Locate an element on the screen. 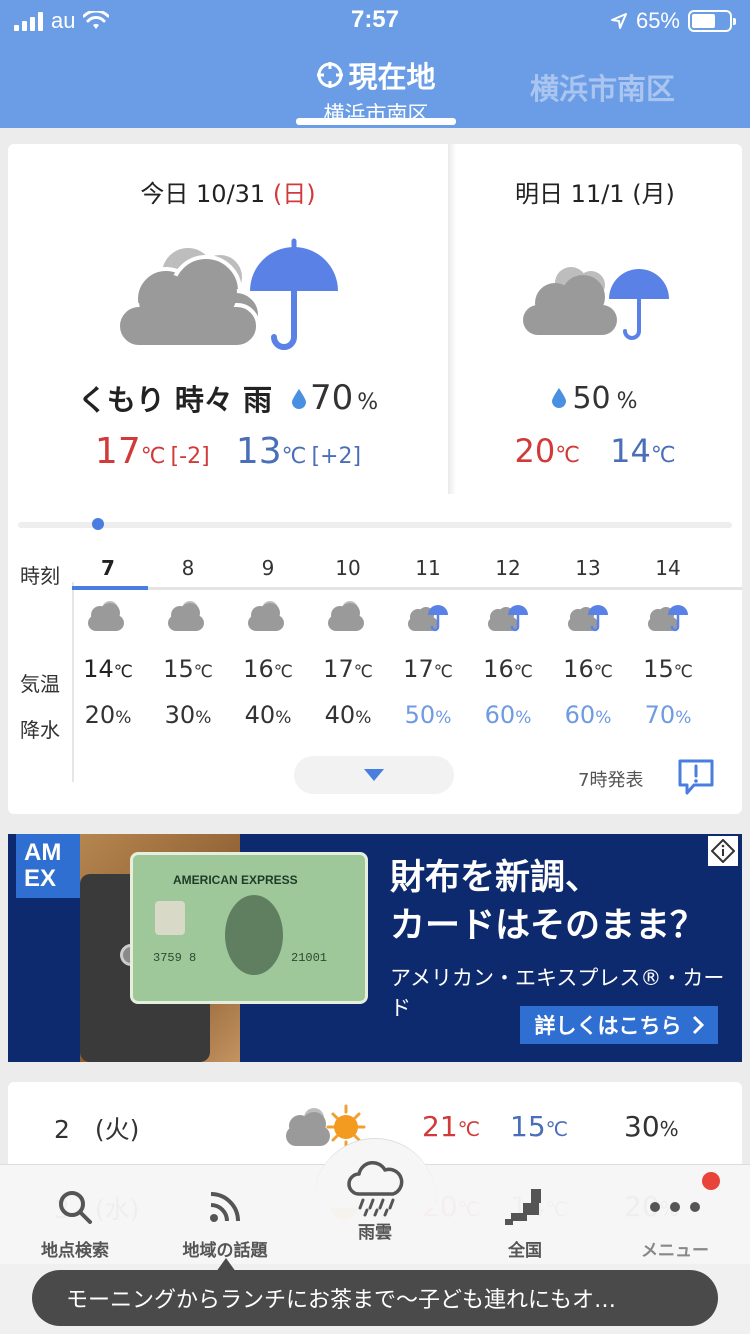  today-high-diff: [-2] is located at coordinates (190, 456).